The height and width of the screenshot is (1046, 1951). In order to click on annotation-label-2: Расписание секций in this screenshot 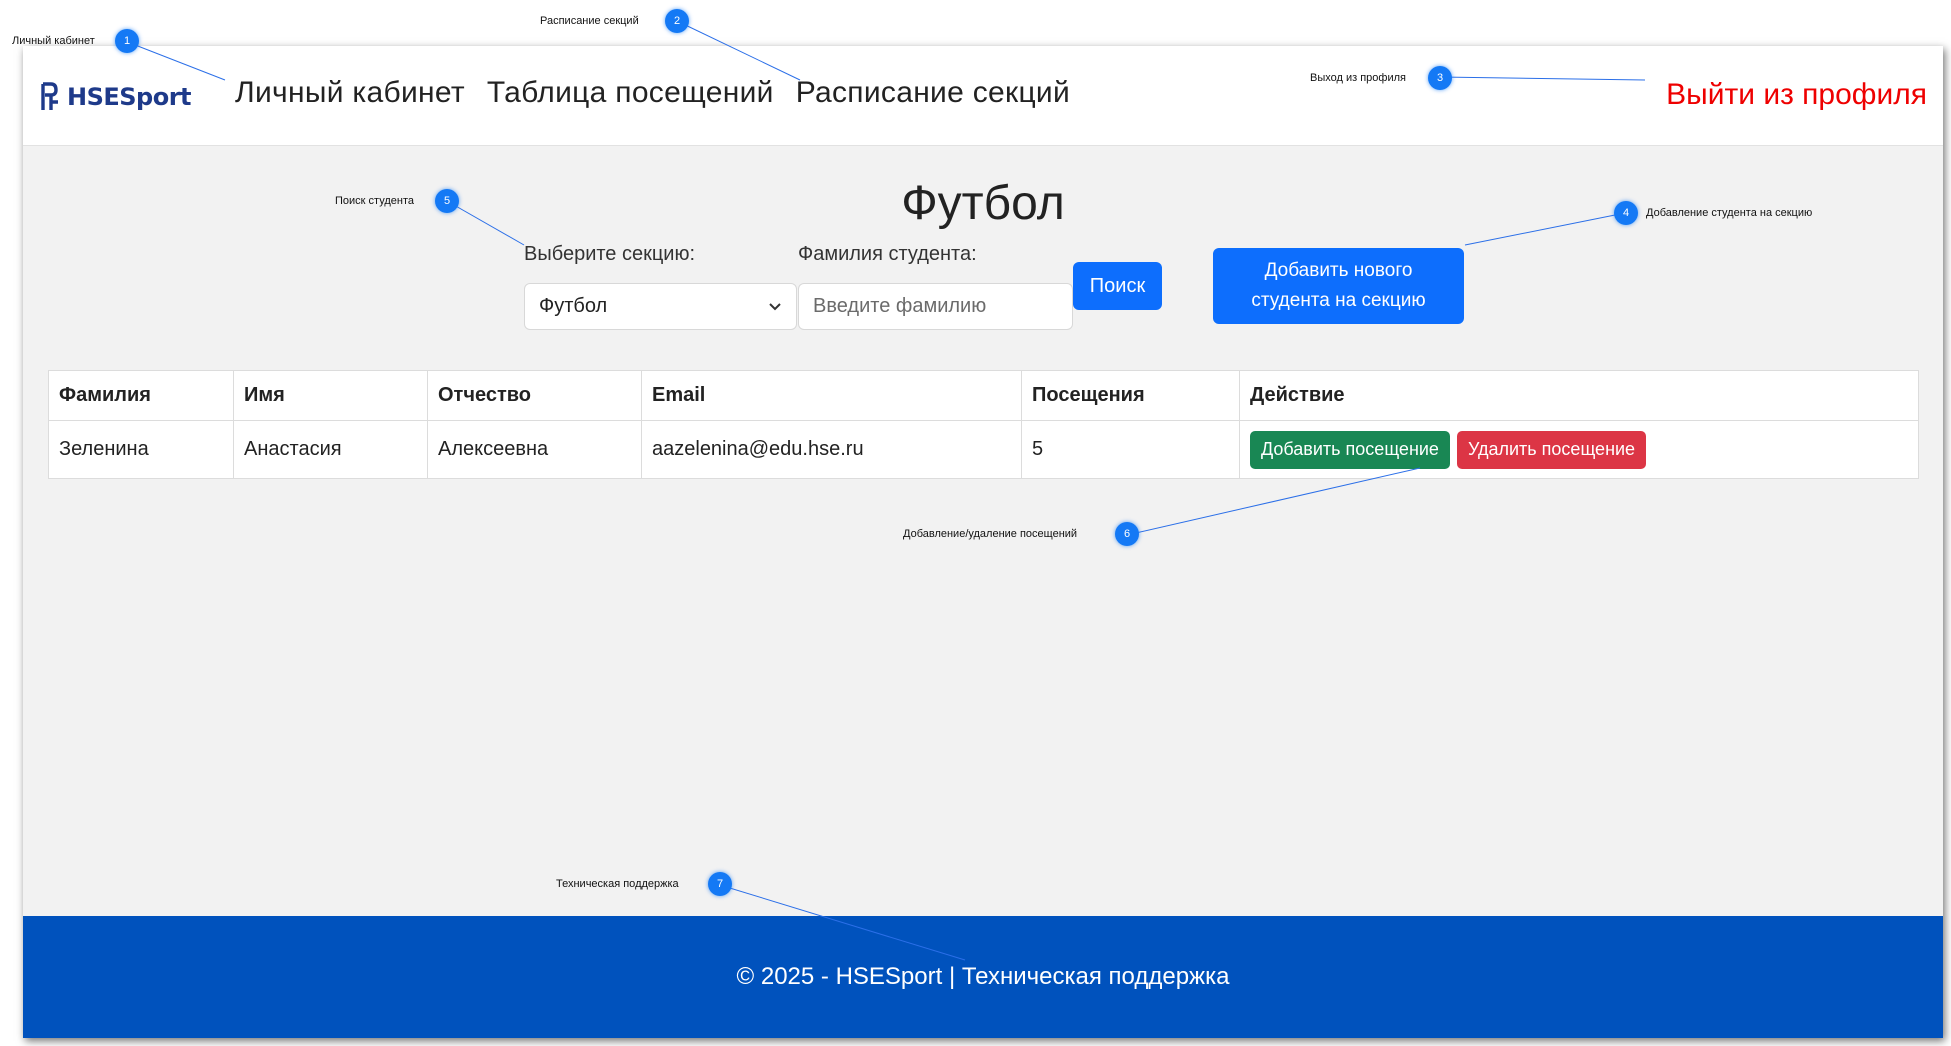, I will do `click(589, 21)`.